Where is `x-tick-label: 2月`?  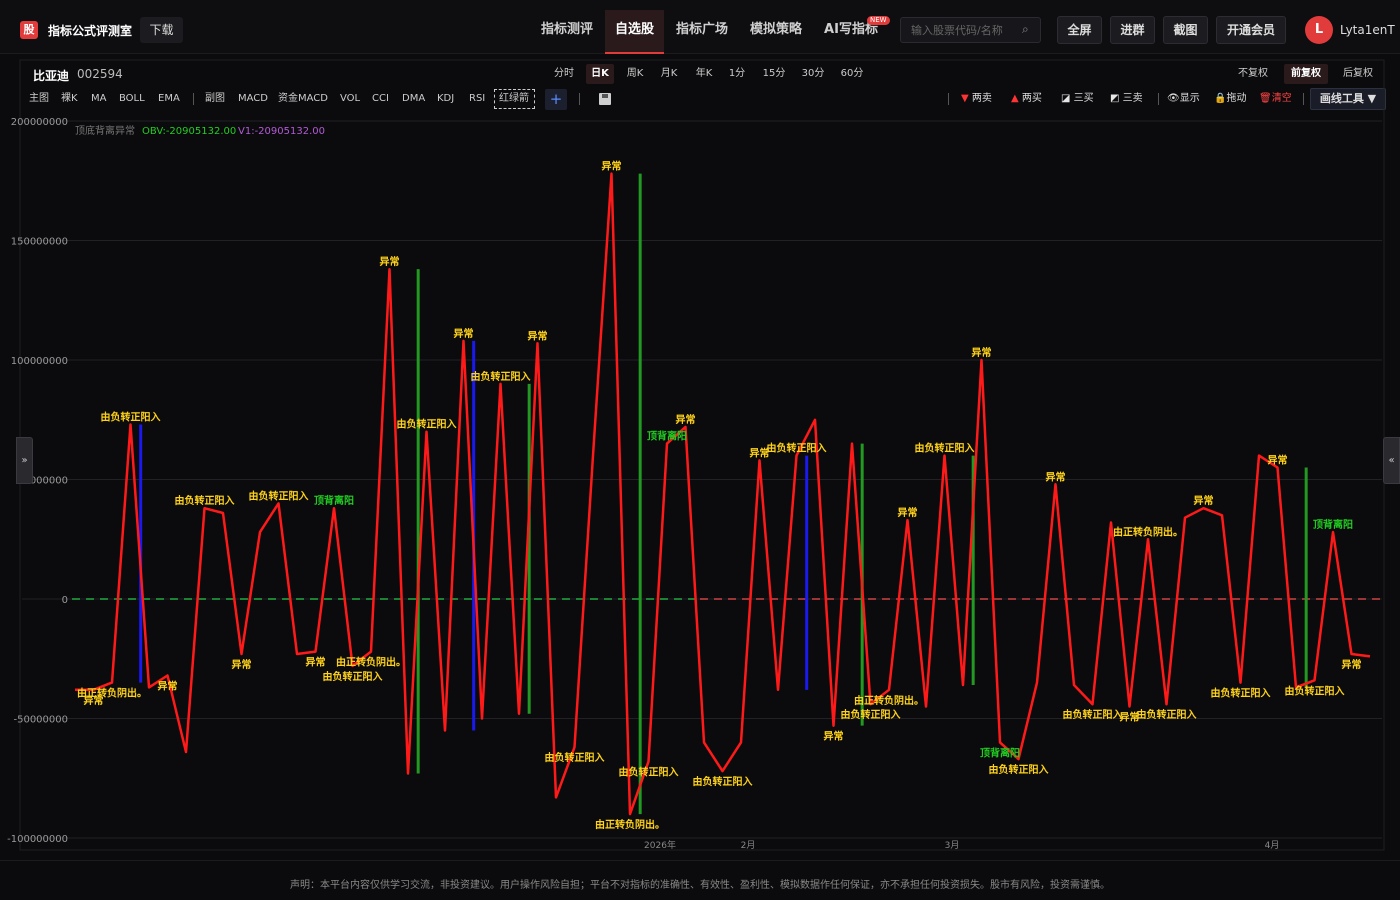
x-tick-label: 2月 is located at coordinates (748, 845).